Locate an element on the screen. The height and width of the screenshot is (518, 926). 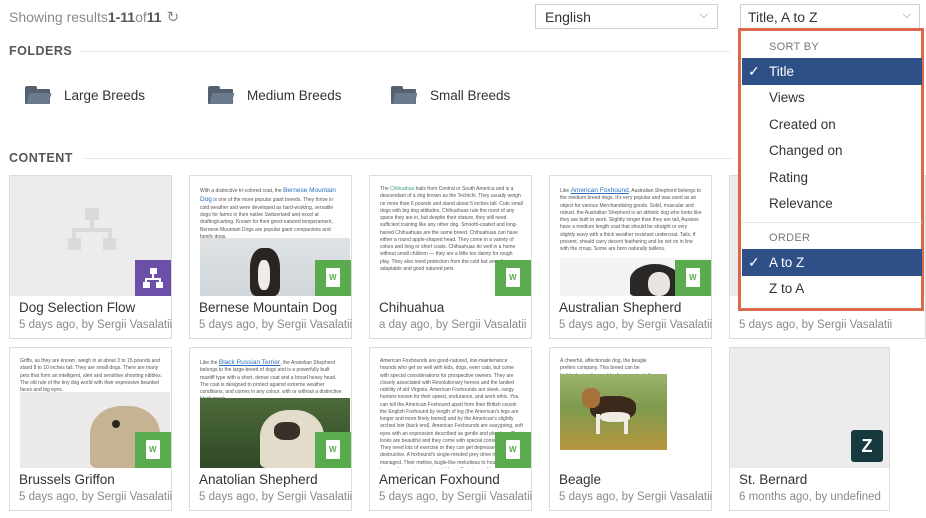
order-option-a-to-z: ✓ A to Z is located at coordinates (832, 262).